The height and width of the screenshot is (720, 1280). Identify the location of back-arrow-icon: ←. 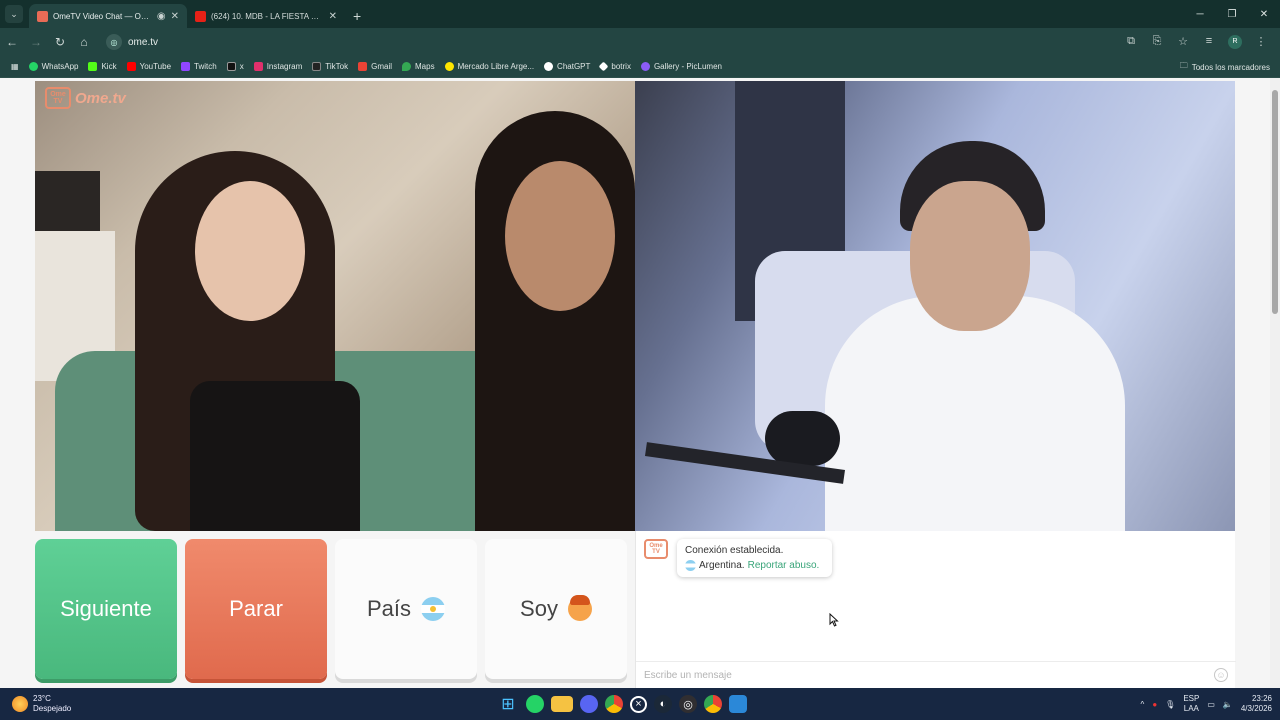
(12, 42).